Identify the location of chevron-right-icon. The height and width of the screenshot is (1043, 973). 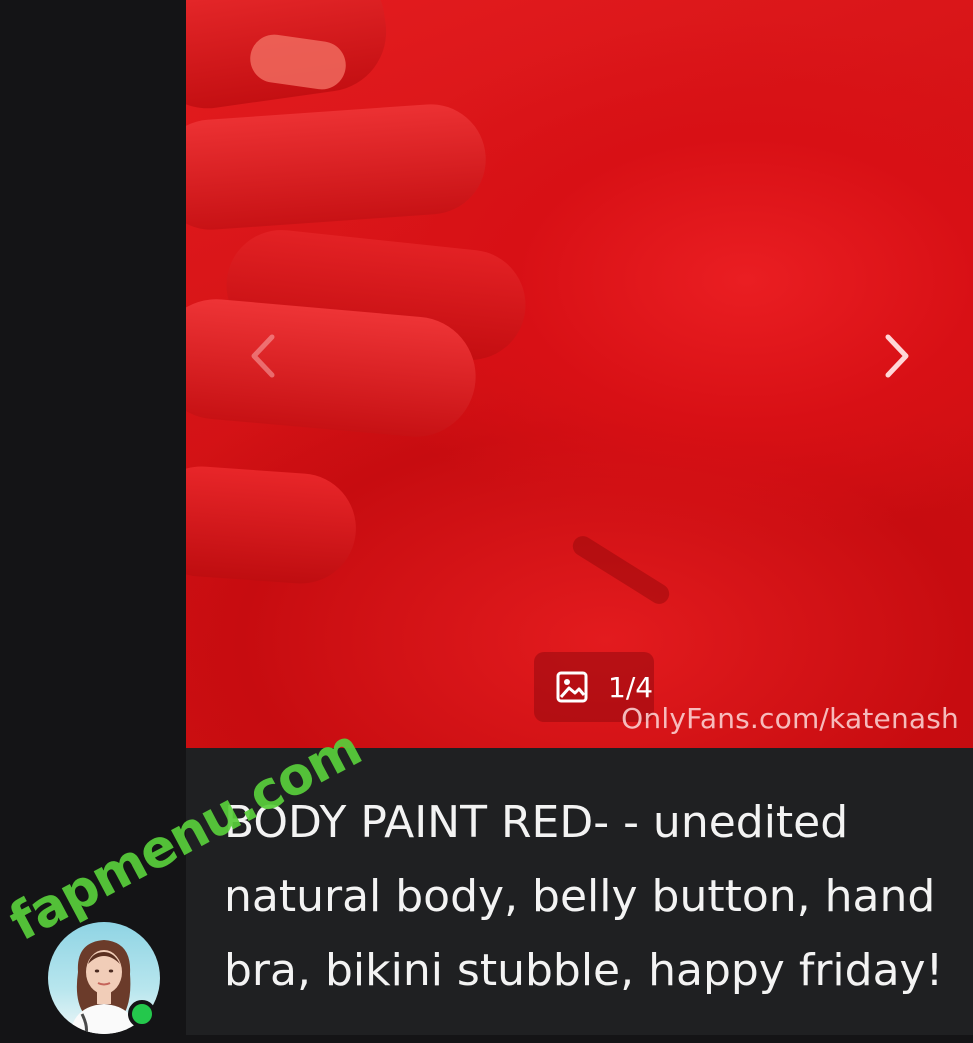
(897, 356).